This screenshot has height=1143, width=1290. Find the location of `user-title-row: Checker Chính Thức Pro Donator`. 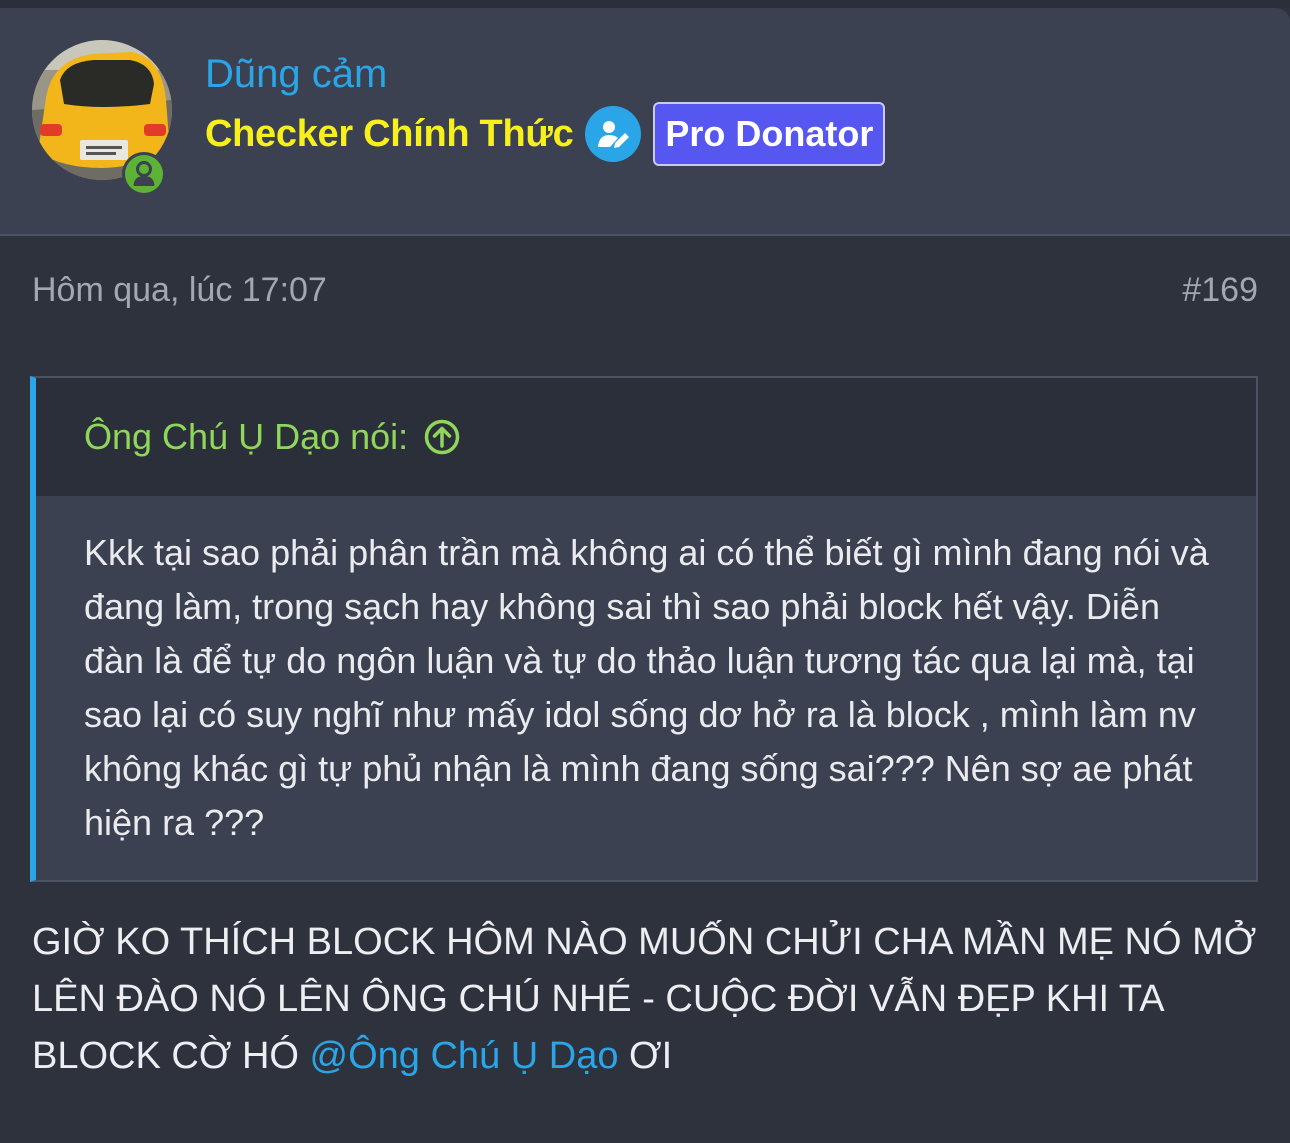

user-title-row: Checker Chính Thức Pro Donator is located at coordinates (545, 134).